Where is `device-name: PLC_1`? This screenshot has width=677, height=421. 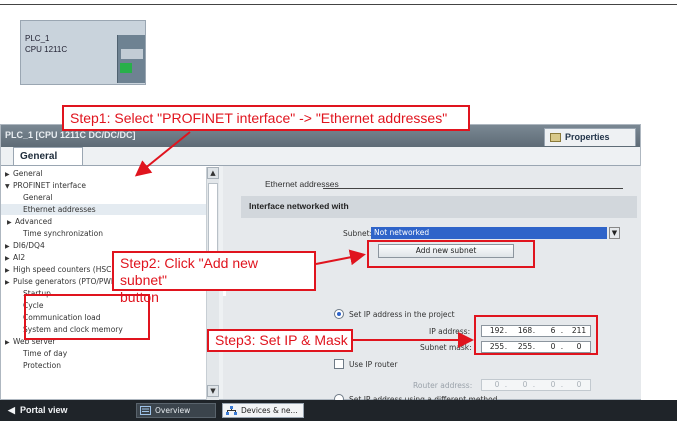 device-name: PLC_1 is located at coordinates (37, 38).